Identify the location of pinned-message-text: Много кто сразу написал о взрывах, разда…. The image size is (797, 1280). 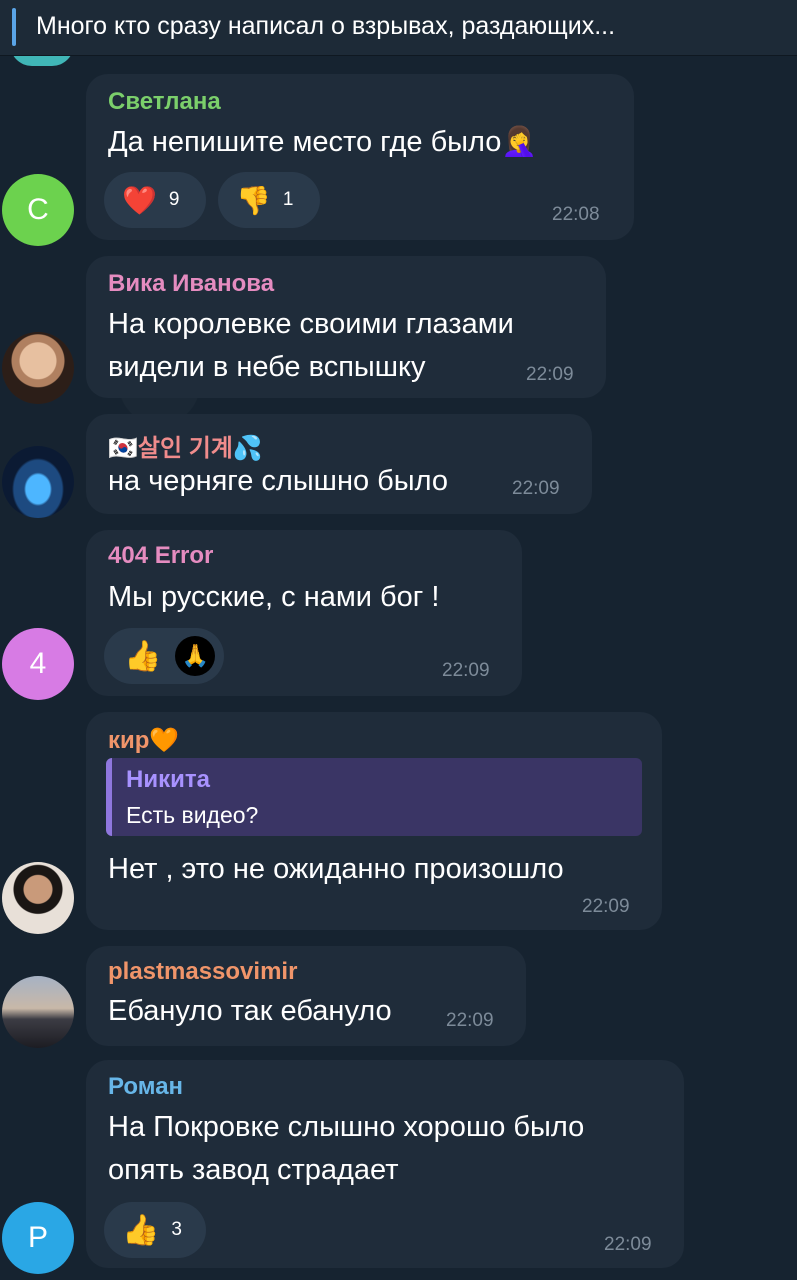
(326, 26).